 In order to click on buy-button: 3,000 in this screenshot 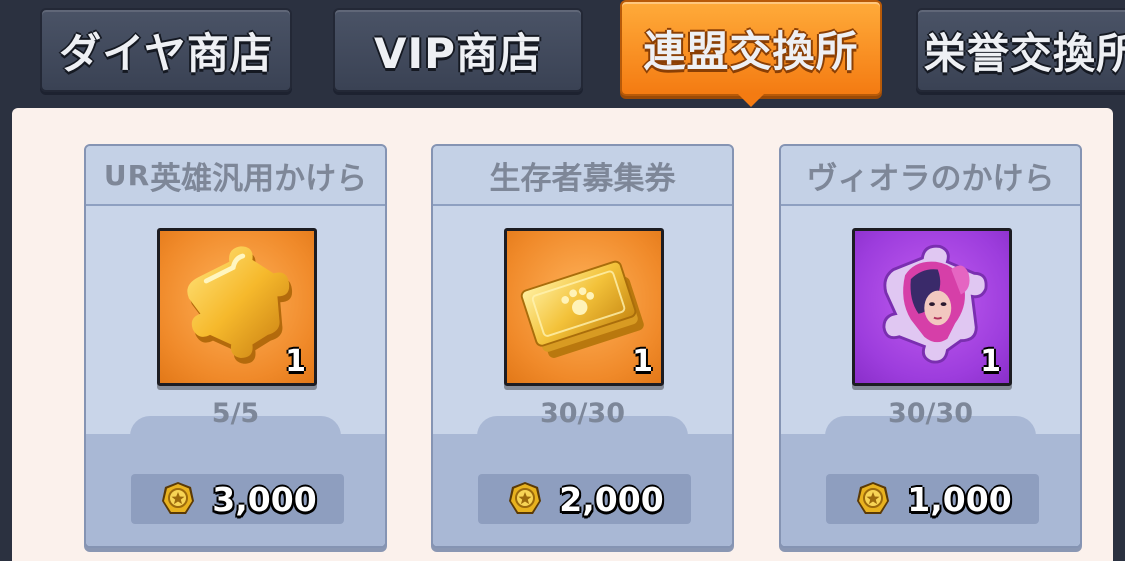, I will do `click(237, 499)`.